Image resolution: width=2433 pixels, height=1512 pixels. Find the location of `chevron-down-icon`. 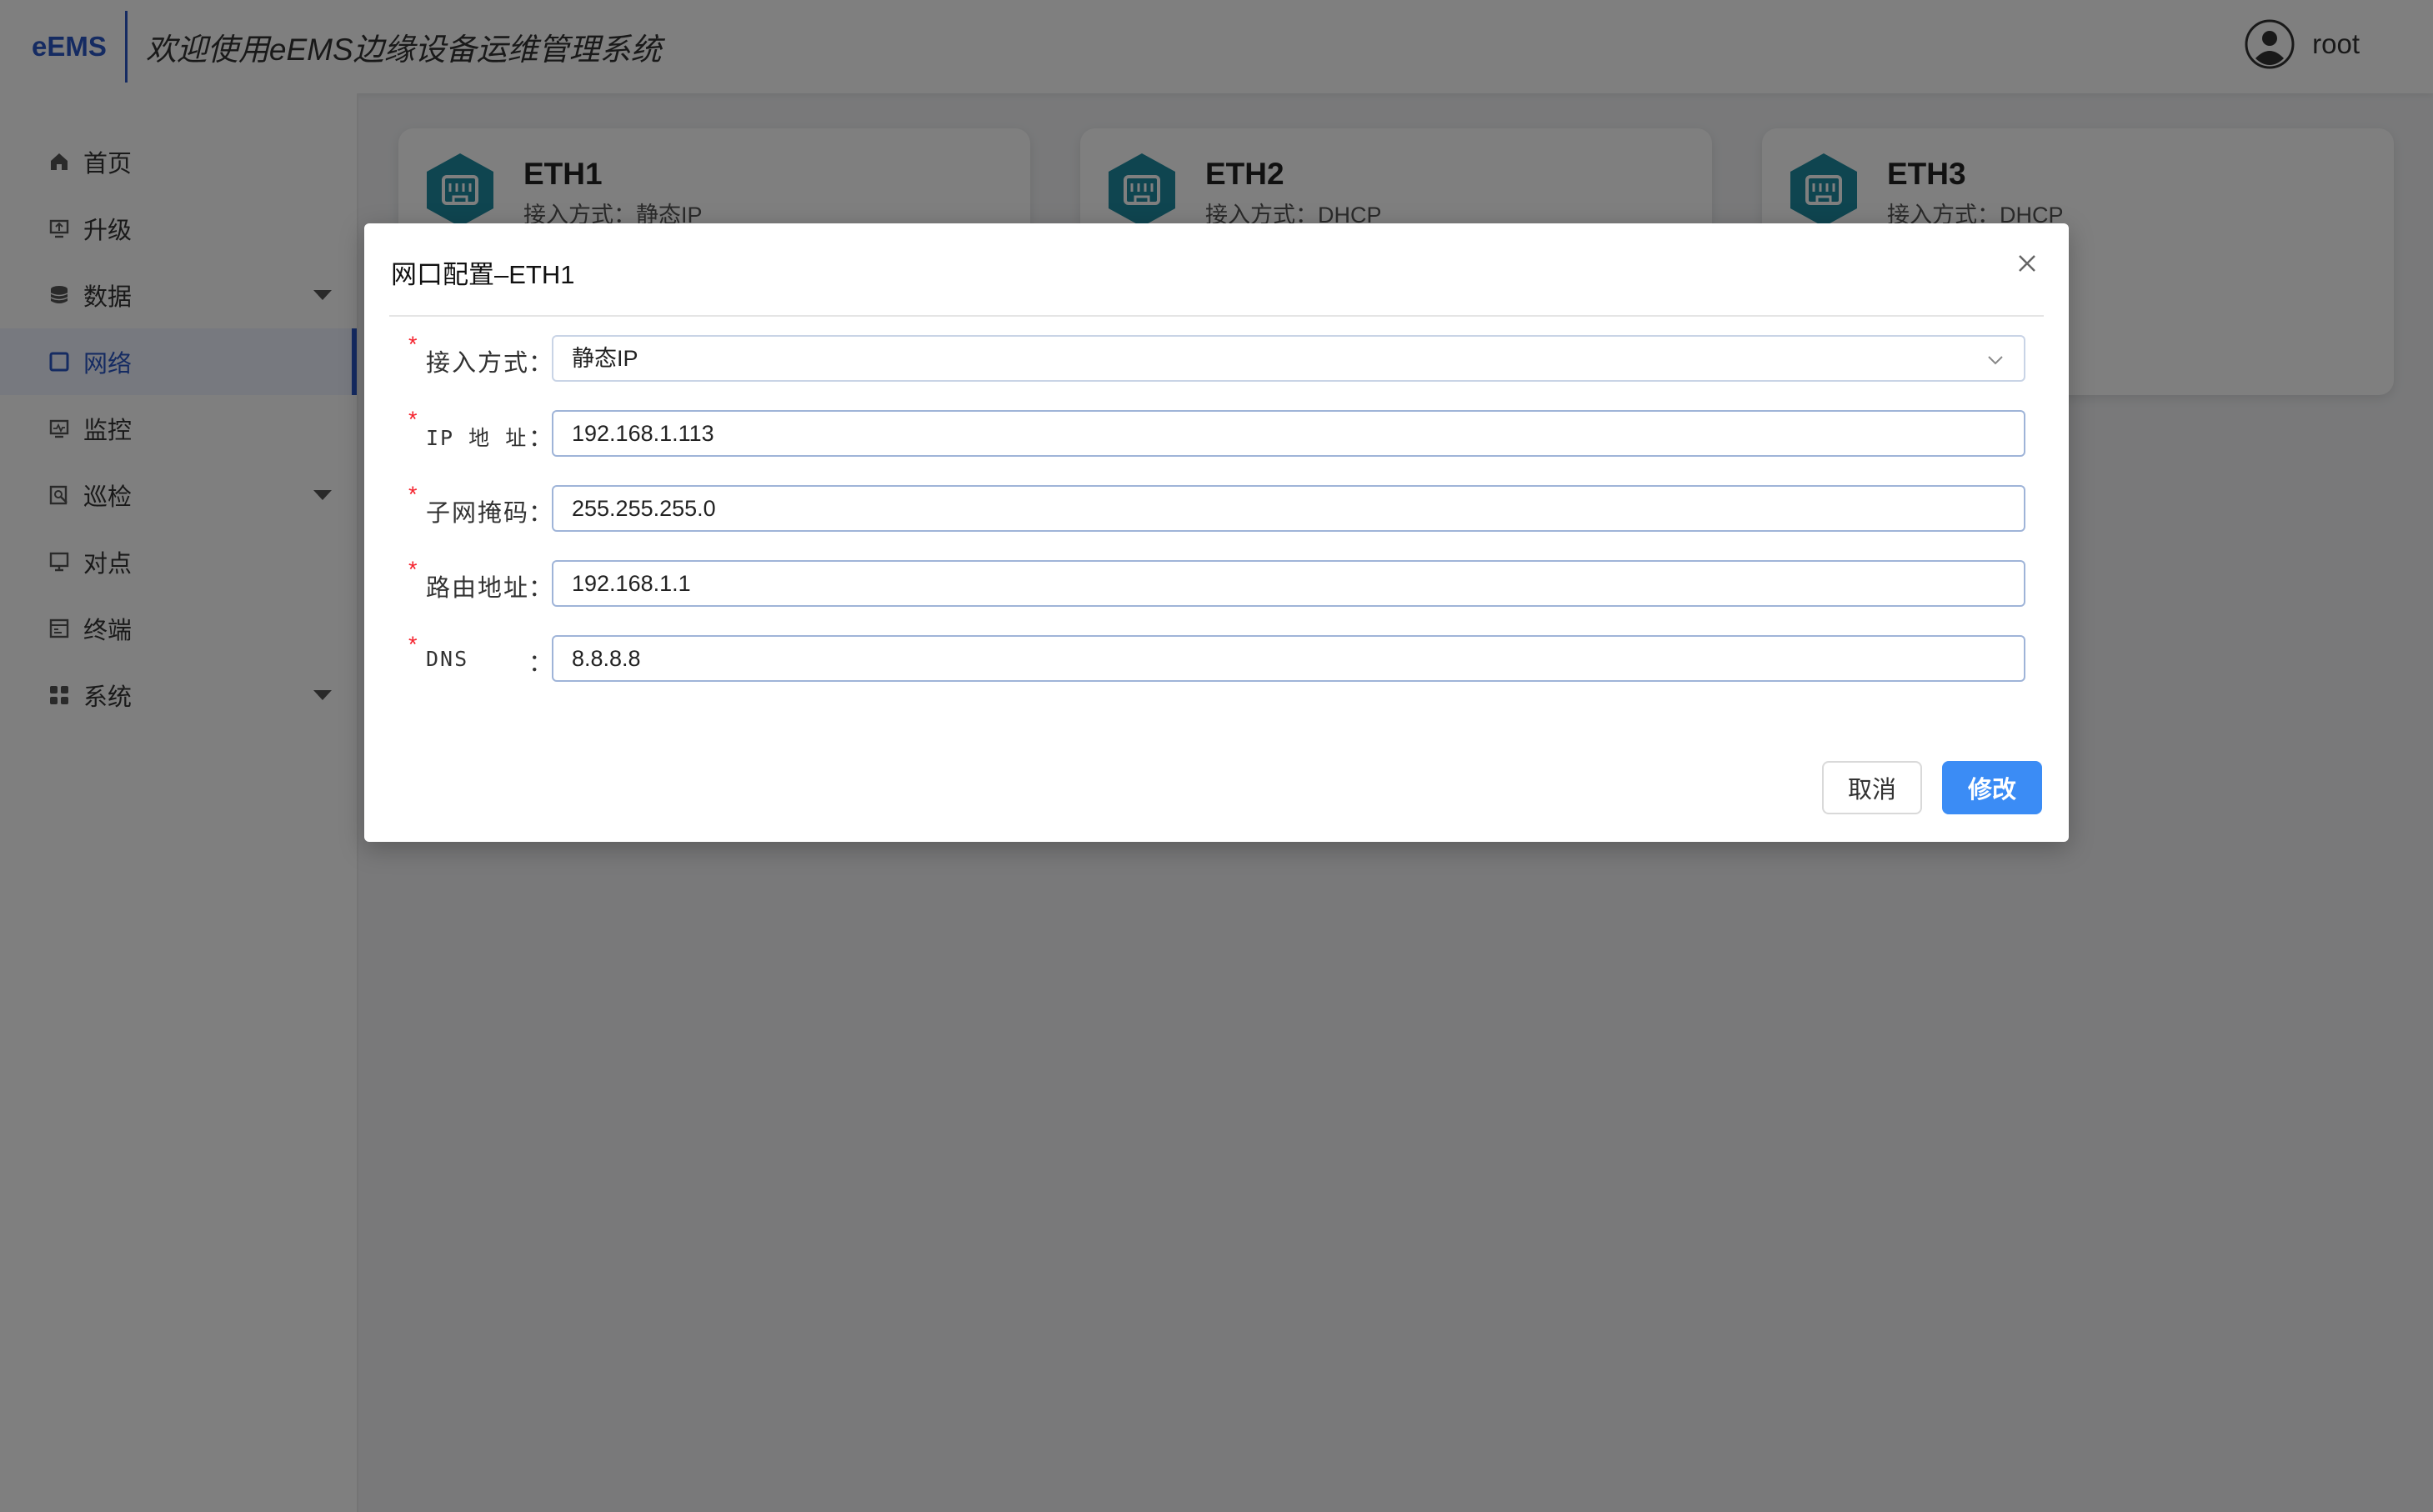

chevron-down-icon is located at coordinates (1995, 360).